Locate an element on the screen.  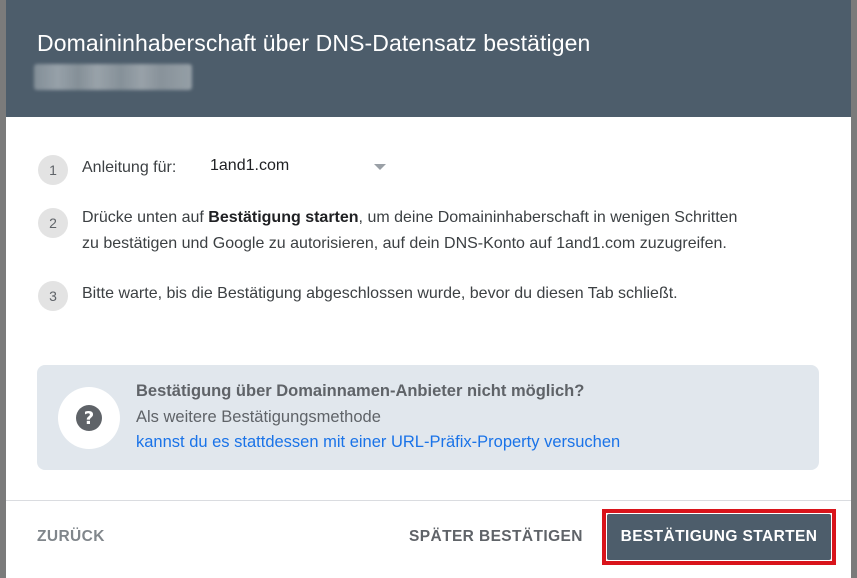
step-number: 2 is located at coordinates (53, 223).